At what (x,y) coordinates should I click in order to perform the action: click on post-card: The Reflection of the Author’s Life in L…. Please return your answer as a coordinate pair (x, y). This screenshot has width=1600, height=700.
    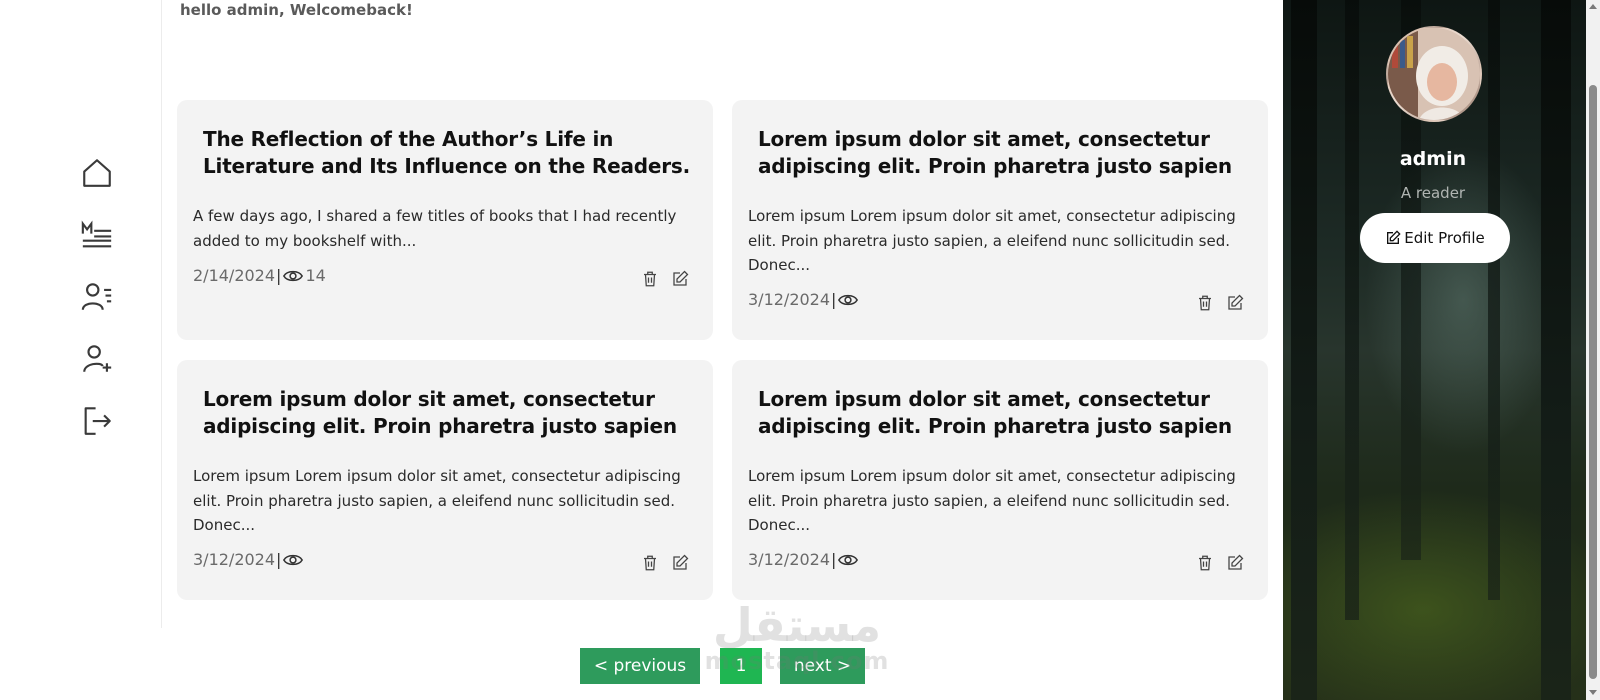
    Looking at the image, I should click on (445, 220).